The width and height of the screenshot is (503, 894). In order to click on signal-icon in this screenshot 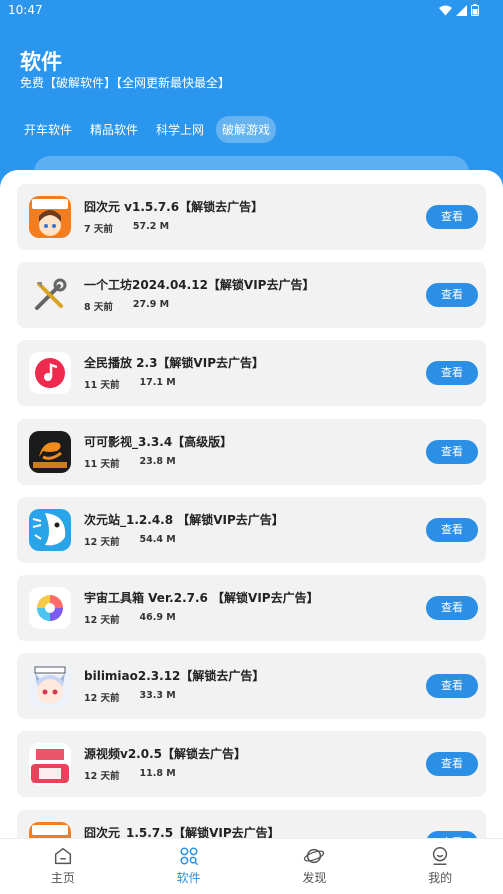, I will do `click(461, 10)`.